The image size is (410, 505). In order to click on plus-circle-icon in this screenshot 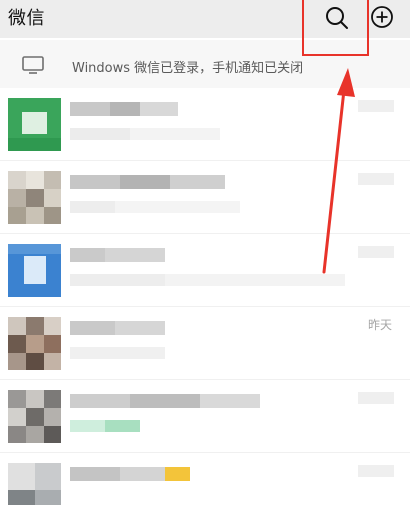, I will do `click(382, 17)`.